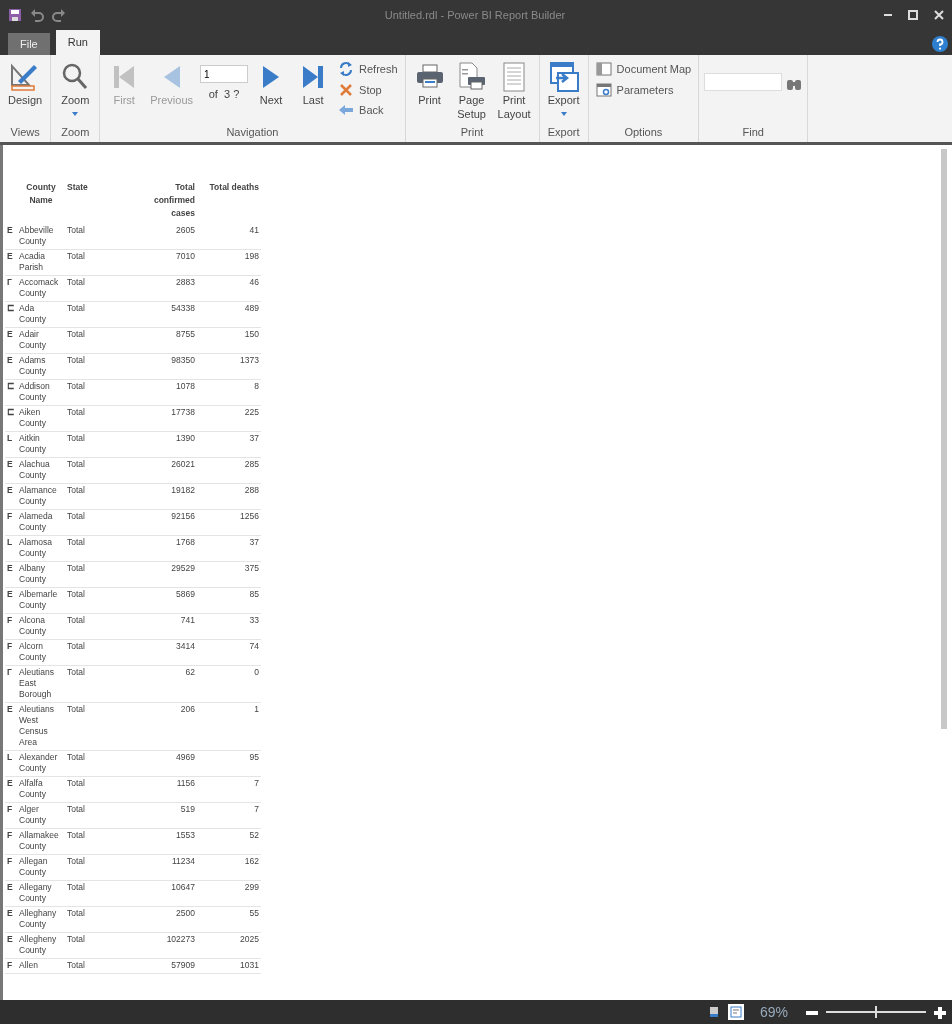 This screenshot has height=1024, width=952. What do you see at coordinates (643, 69) in the screenshot?
I see `ribbon-button: Document Map` at bounding box center [643, 69].